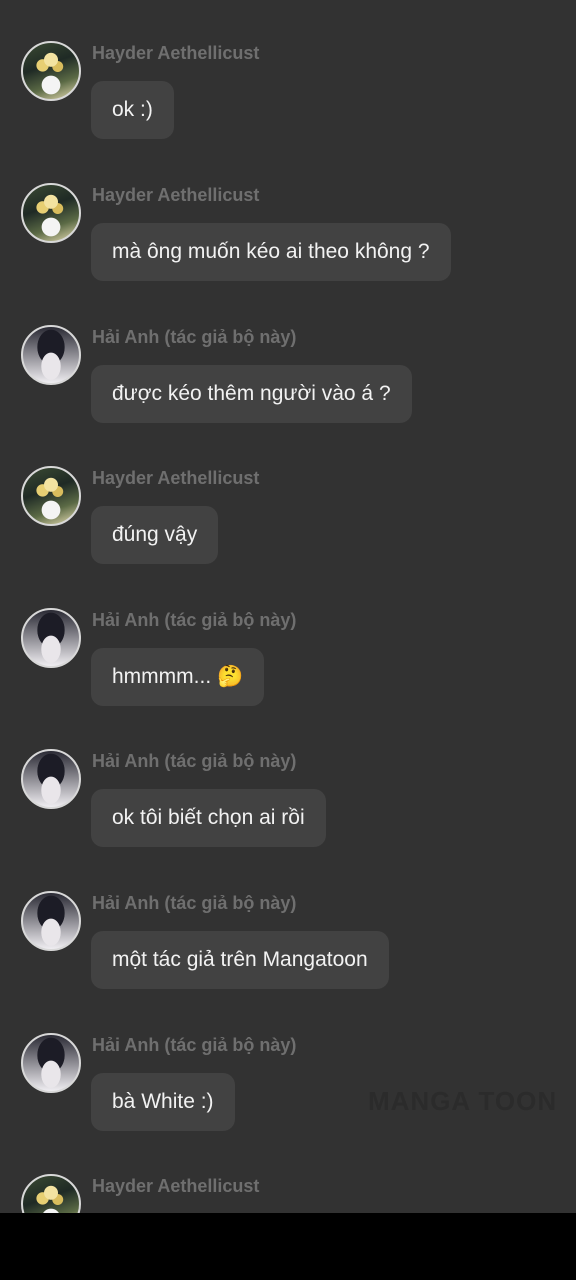  What do you see at coordinates (288, 526) in the screenshot?
I see `chat-message: Hayder Aethellicust đúng vậy` at bounding box center [288, 526].